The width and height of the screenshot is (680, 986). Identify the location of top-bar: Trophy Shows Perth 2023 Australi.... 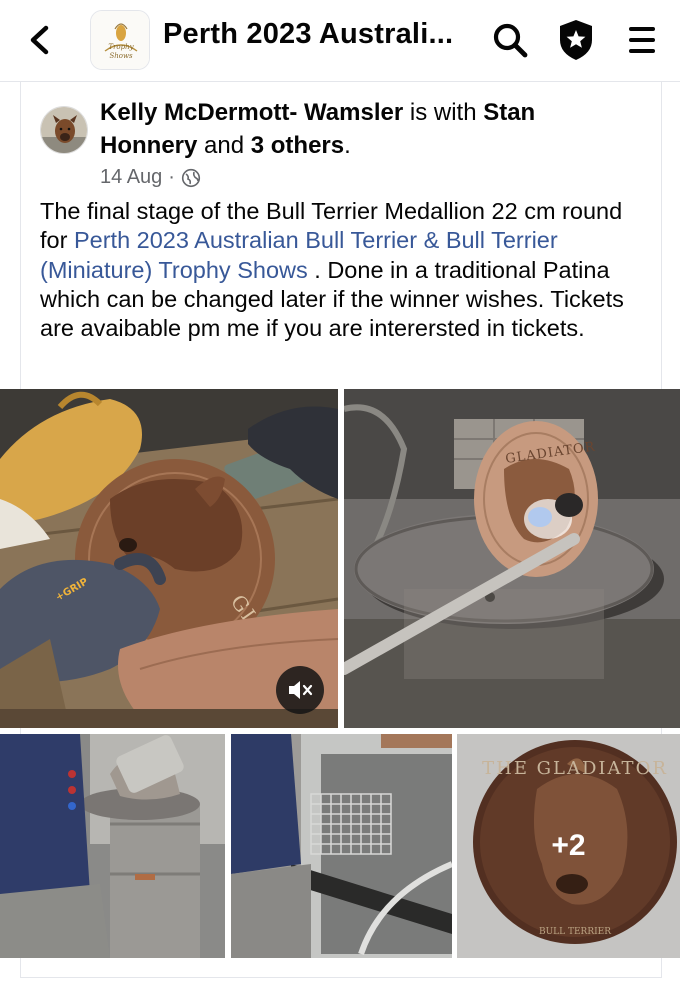
(340, 41).